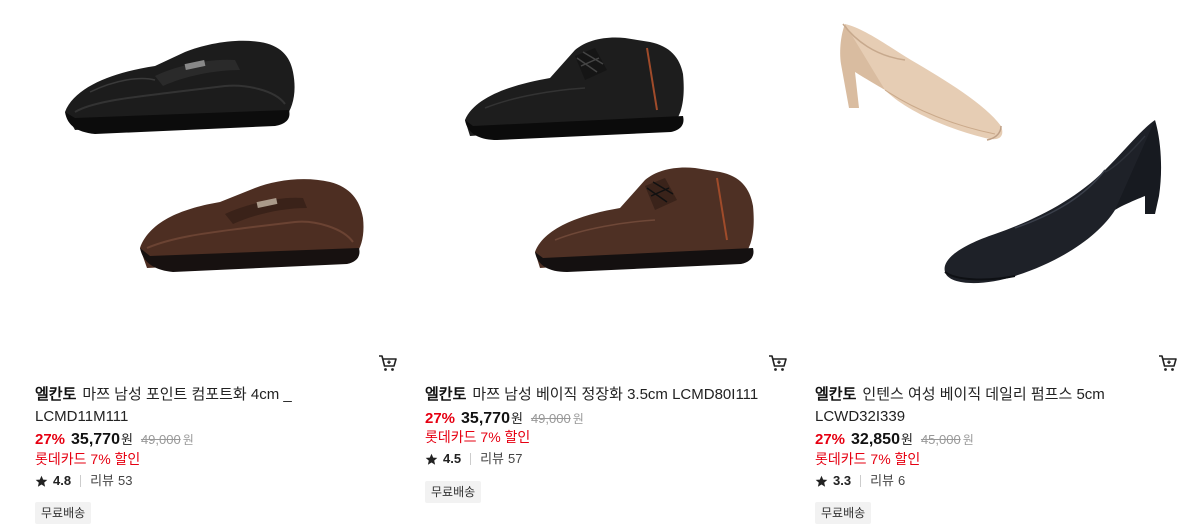 This screenshot has width=1187, height=530. Describe the element at coordinates (452, 458) in the screenshot. I see `rating-score: 4.5` at that location.